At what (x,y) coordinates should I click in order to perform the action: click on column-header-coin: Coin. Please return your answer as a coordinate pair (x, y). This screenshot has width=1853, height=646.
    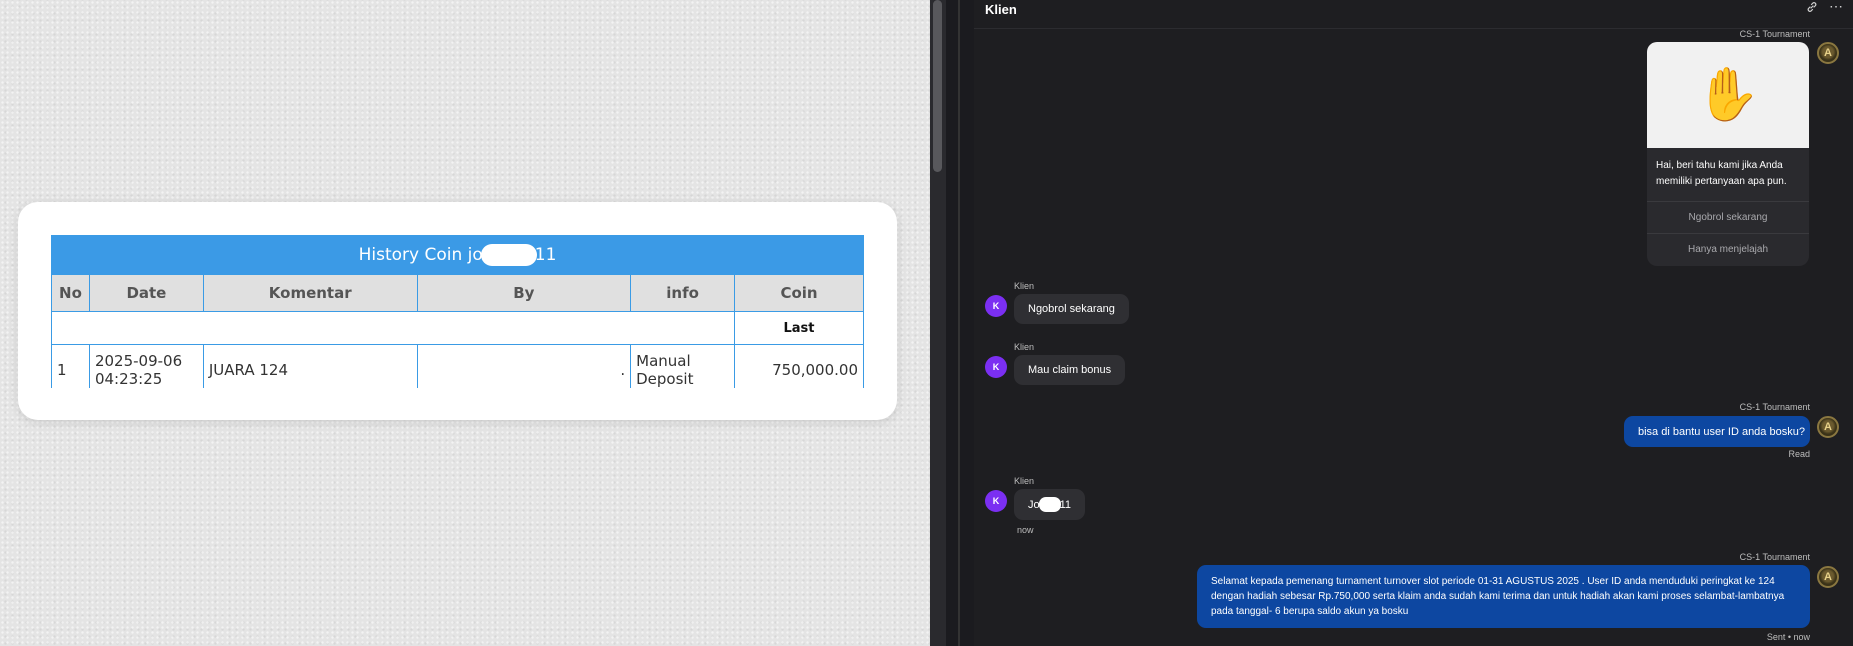
    Looking at the image, I should click on (799, 293).